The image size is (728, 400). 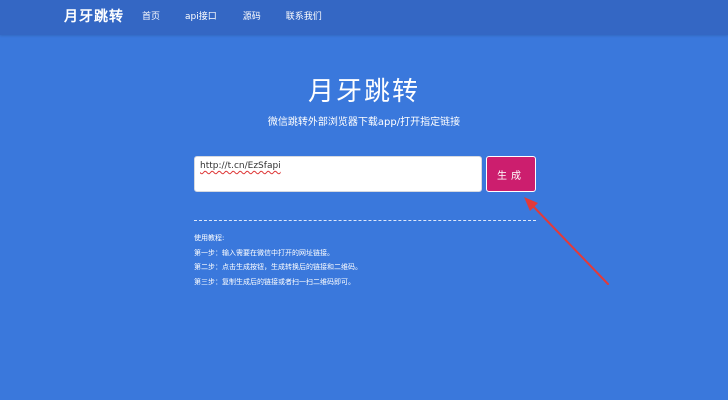 I want to click on page-subtitle: 微信跳转外部浏览器下载app/打开指定链接, so click(x=364, y=122).